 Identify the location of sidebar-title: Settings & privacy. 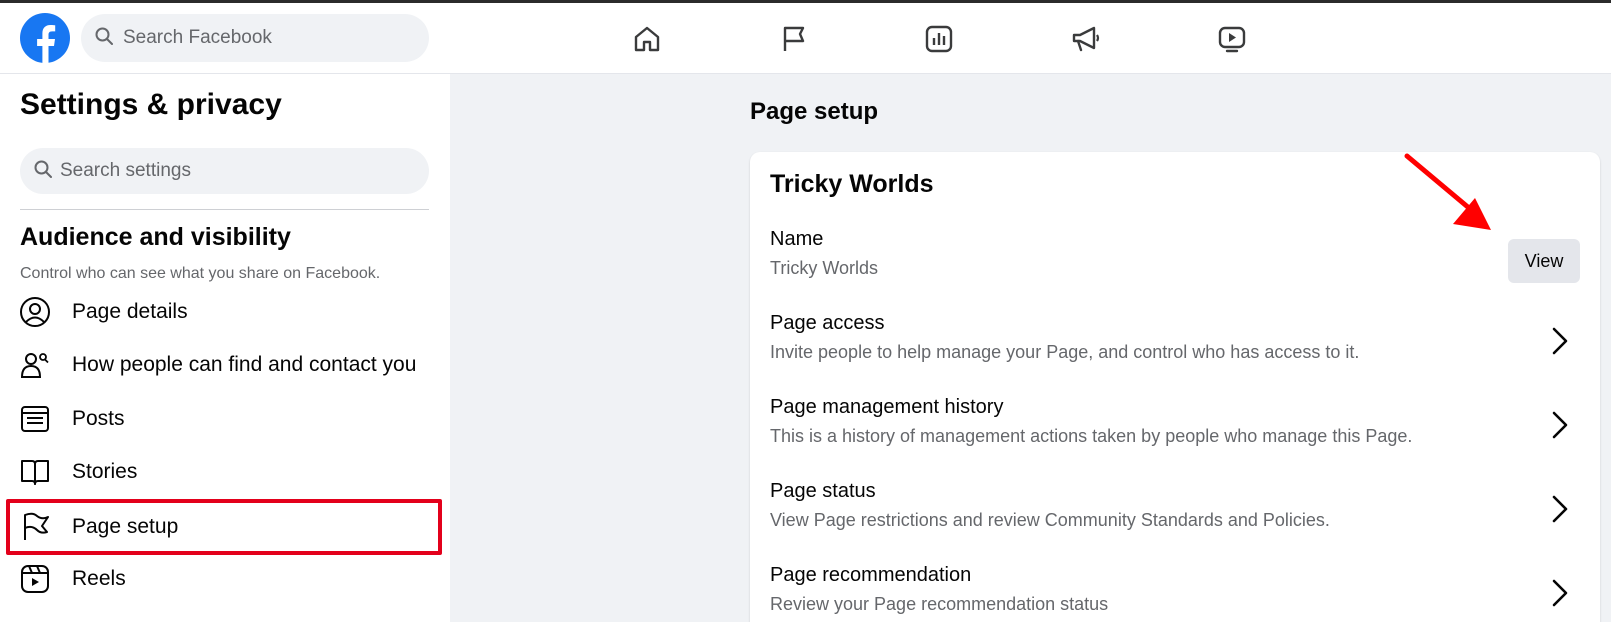
(151, 104).